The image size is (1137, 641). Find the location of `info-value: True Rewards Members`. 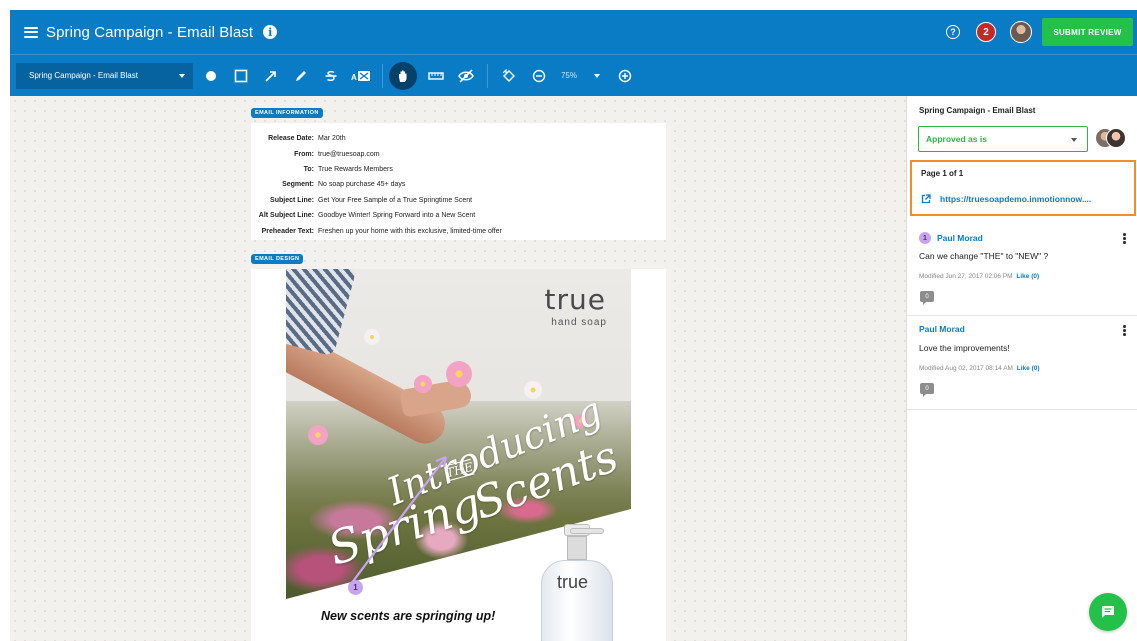

info-value: True Rewards Members is located at coordinates (355, 169).